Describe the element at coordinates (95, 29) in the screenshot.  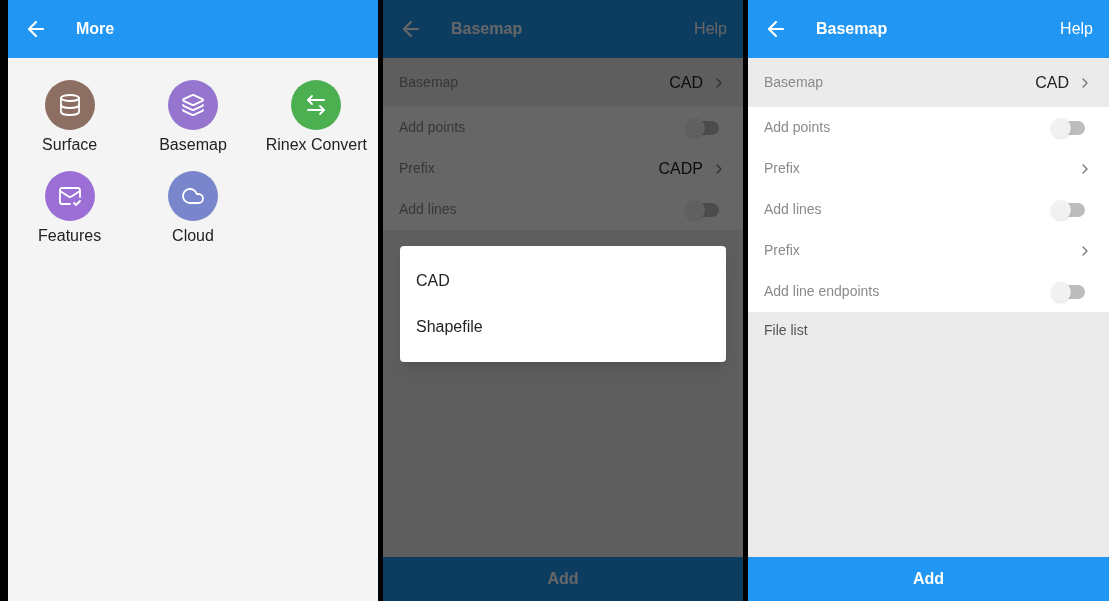
I see `screen-title: More` at that location.